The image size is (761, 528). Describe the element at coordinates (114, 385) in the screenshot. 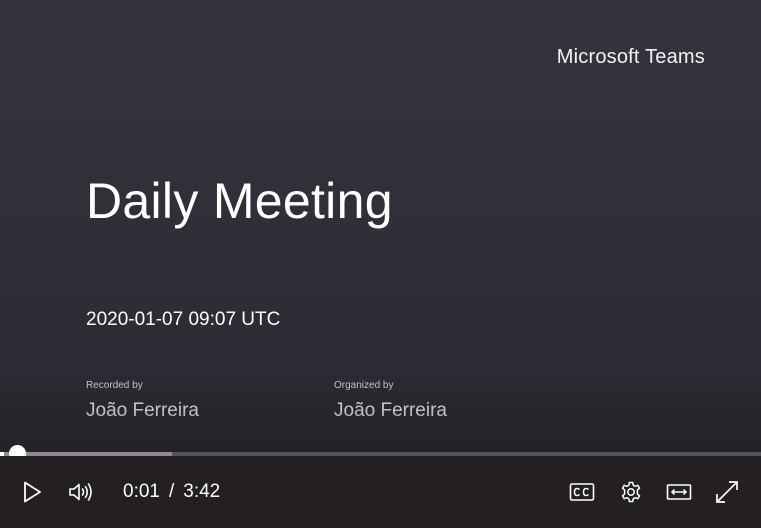

I see `recorded-by-label: Recorded by` at that location.